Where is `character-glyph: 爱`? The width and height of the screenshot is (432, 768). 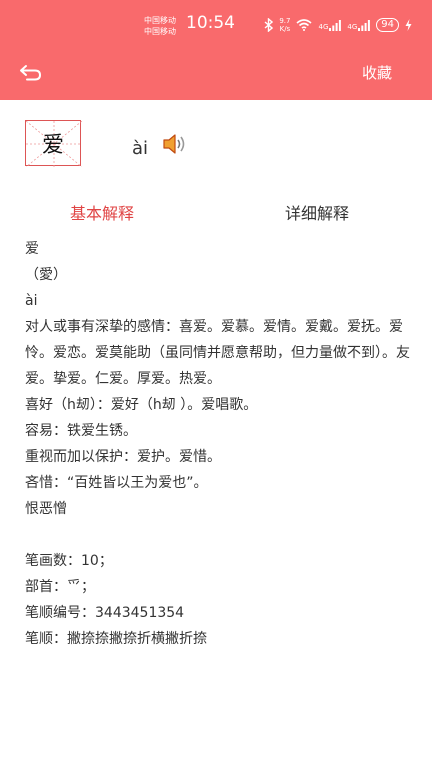 character-glyph: 爱 is located at coordinates (52, 145).